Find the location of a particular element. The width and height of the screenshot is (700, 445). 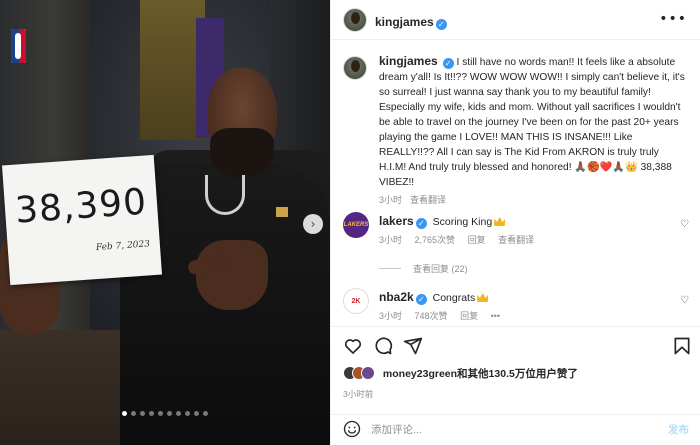

nba-logo is located at coordinates (18, 46).